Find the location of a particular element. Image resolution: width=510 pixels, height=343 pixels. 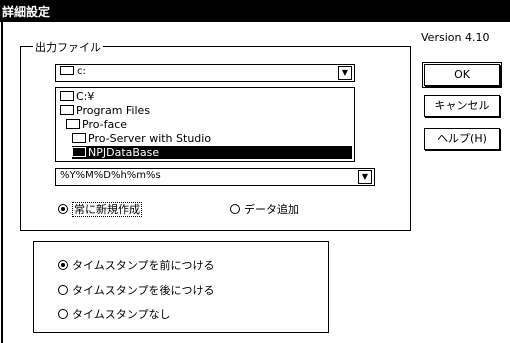

title-bar: 詳細設定 is located at coordinates (255, 11).